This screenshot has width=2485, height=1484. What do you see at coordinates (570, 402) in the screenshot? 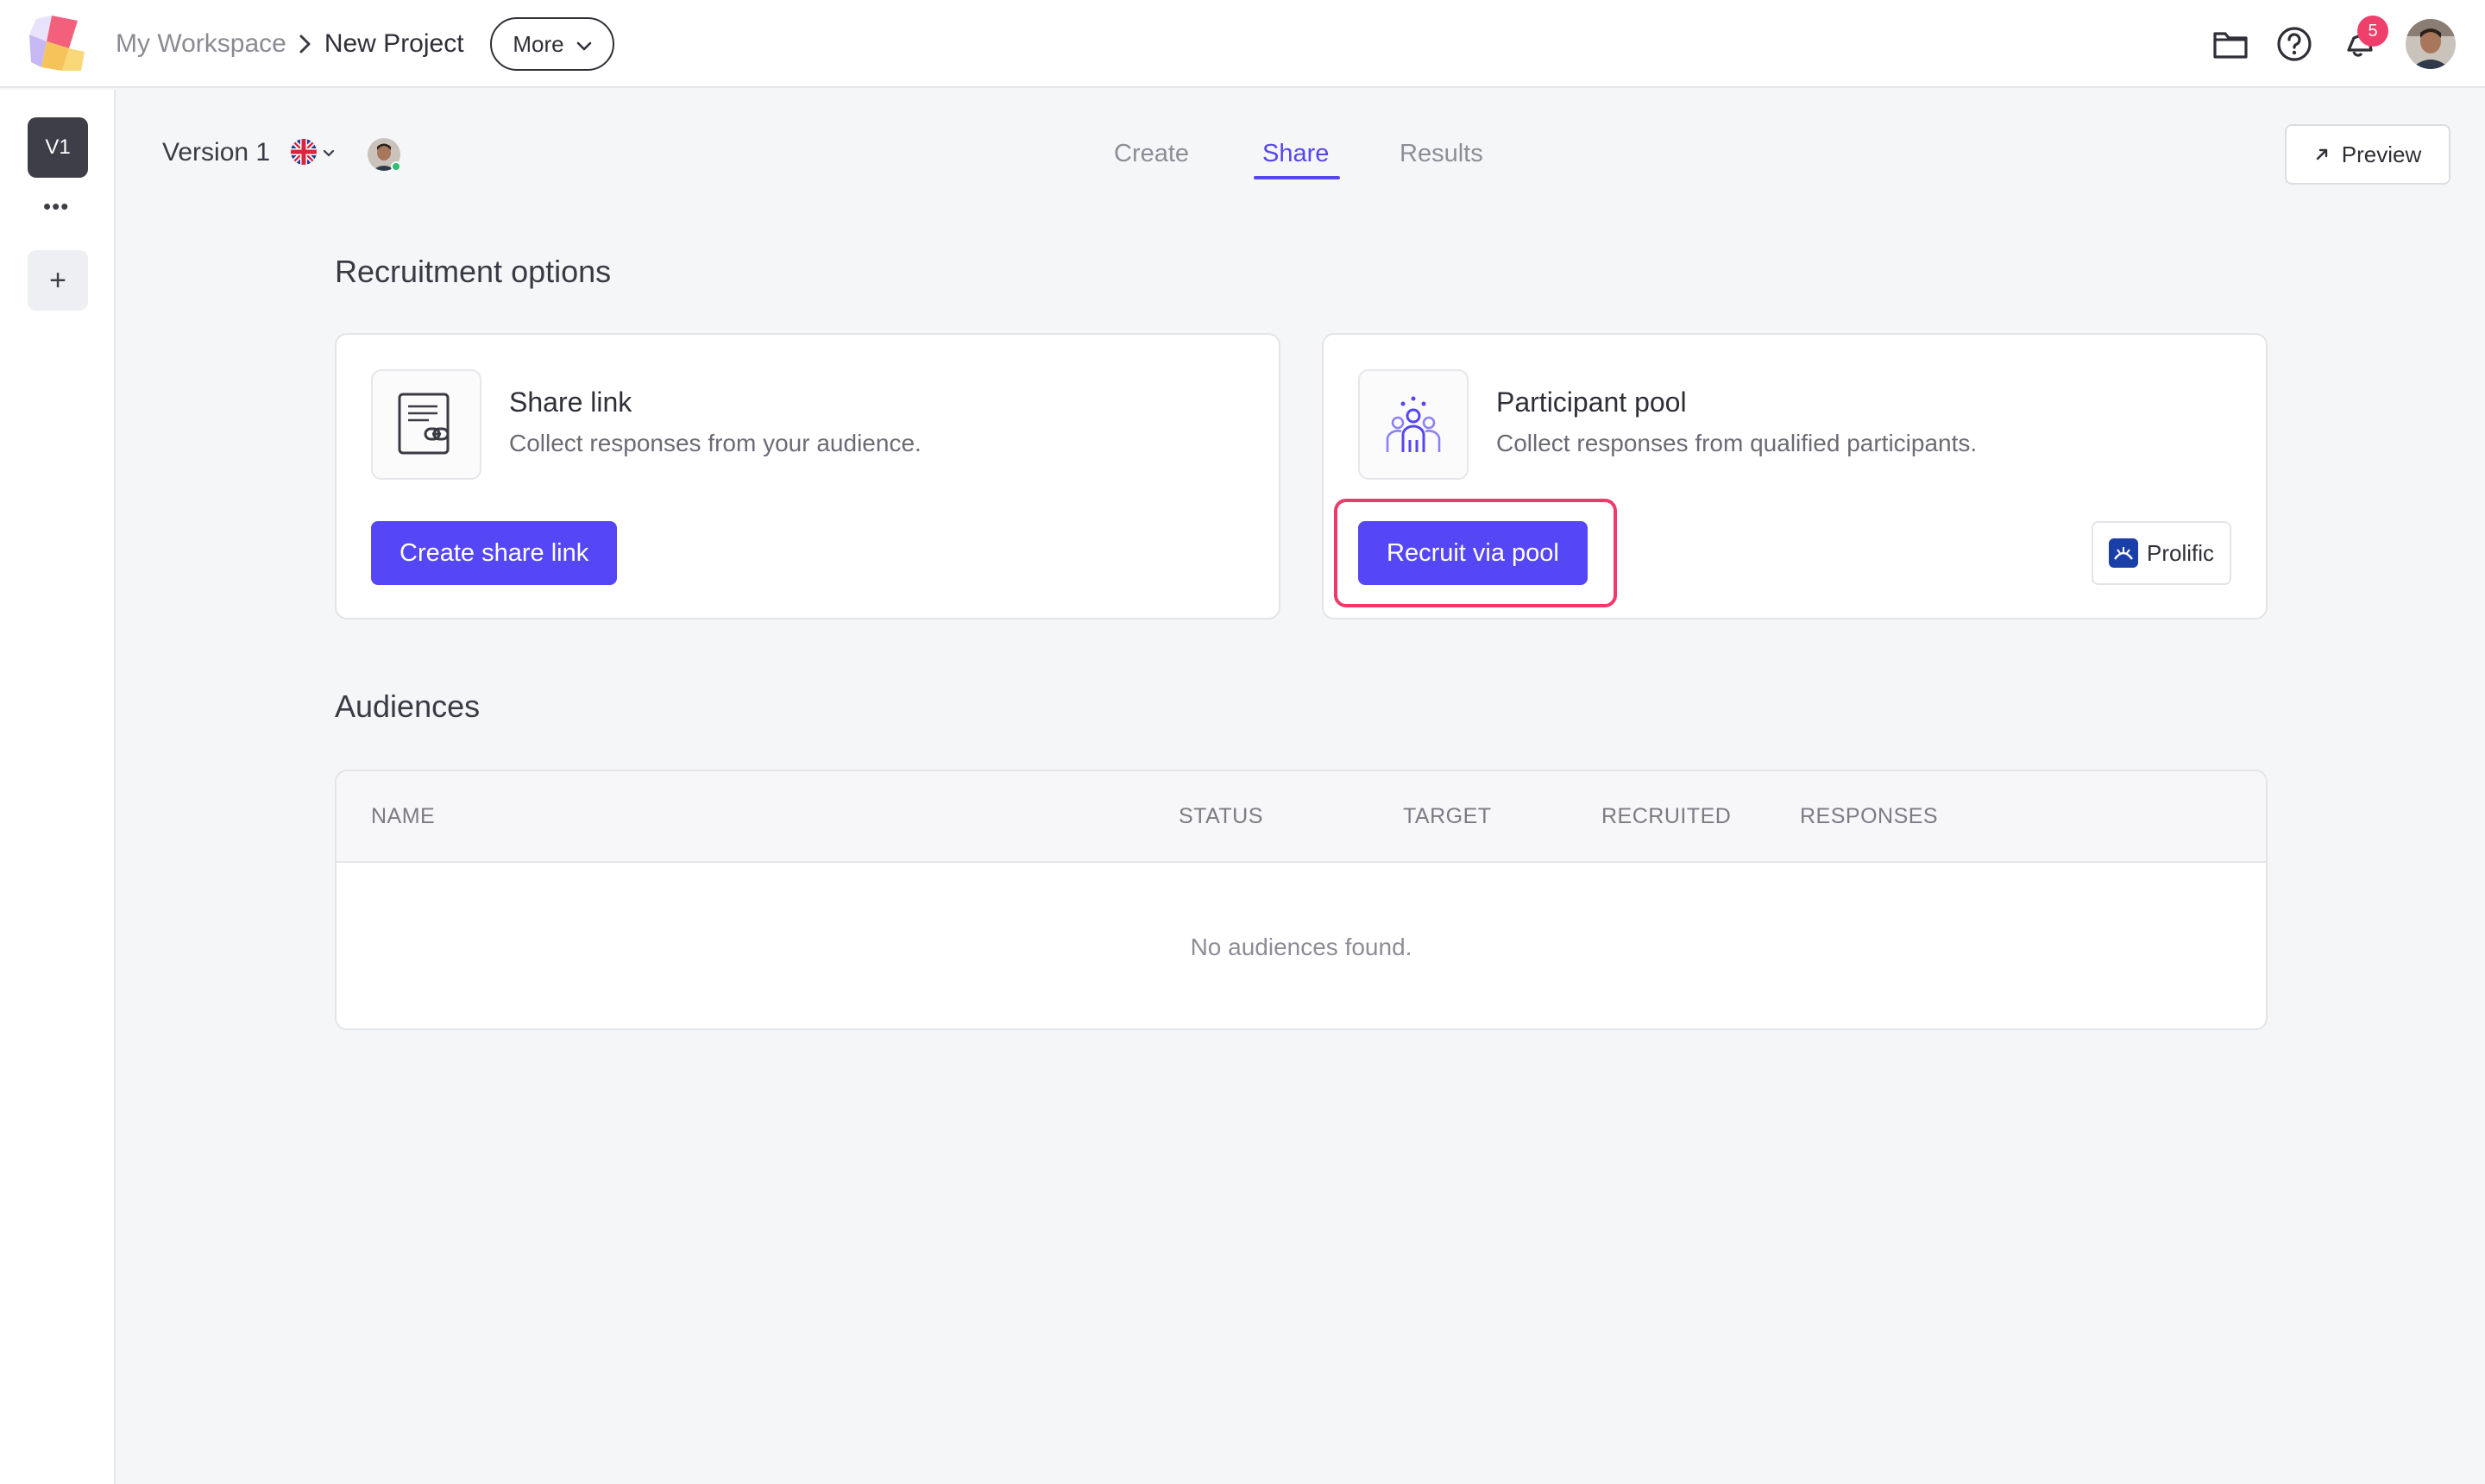
I see `share-link-title: Share link` at bounding box center [570, 402].